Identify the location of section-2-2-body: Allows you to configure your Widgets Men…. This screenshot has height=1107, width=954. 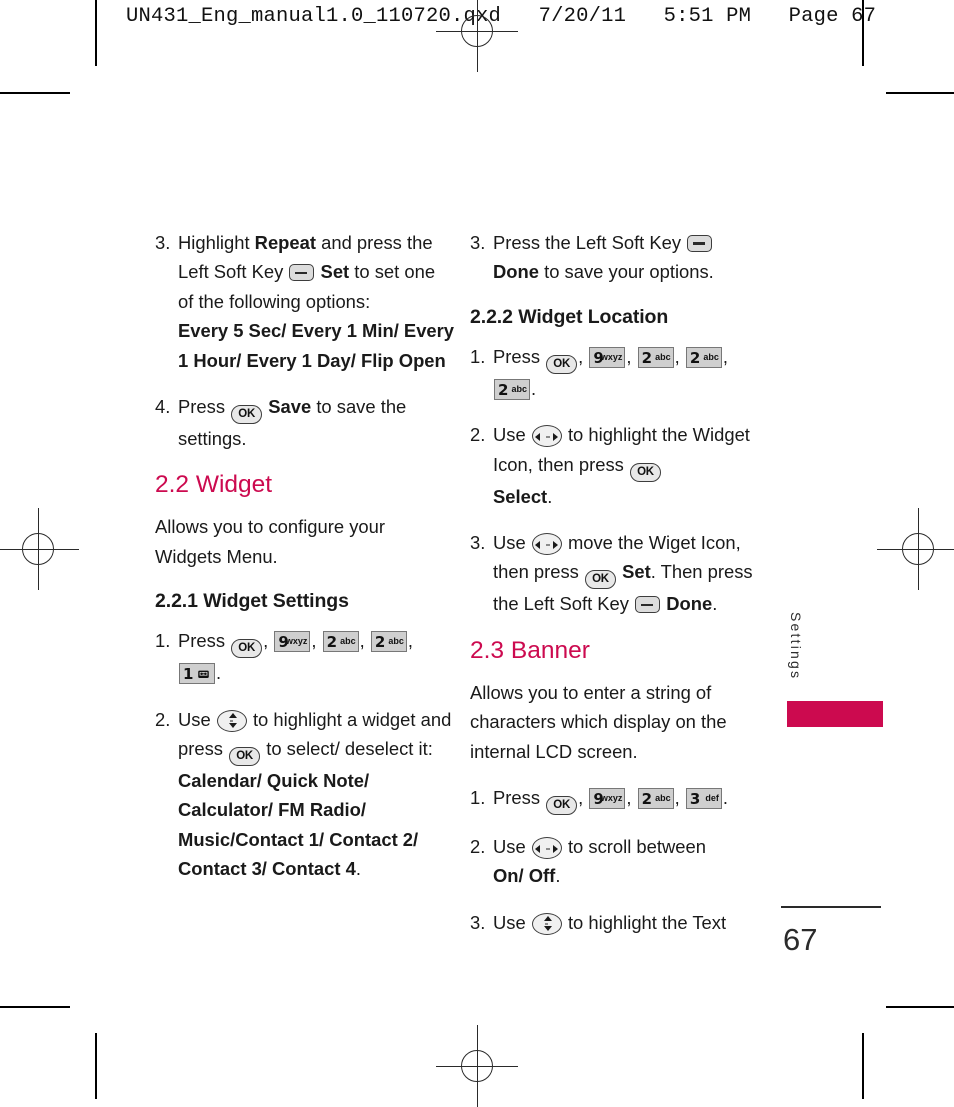
(270, 541).